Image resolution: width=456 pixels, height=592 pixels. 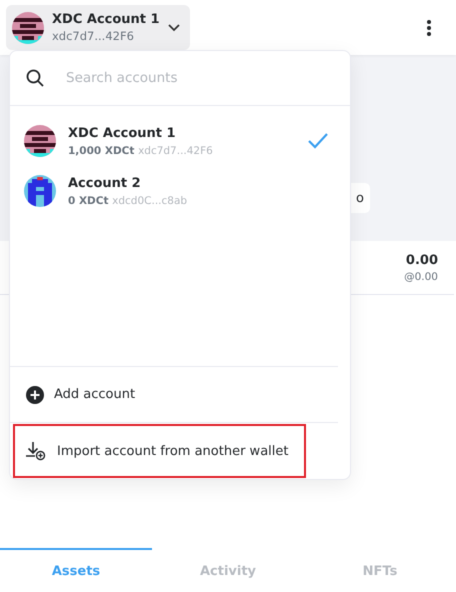 What do you see at coordinates (421, 277) in the screenshot?
I see `asset-fiat-value: @0.00` at bounding box center [421, 277].